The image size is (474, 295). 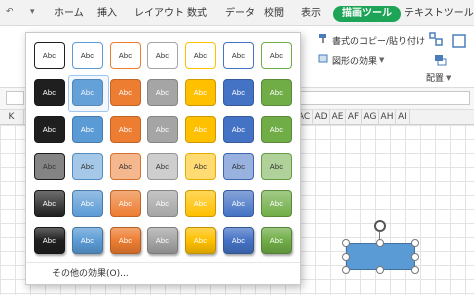 I want to click on arrange-icon, so click(x=440, y=60).